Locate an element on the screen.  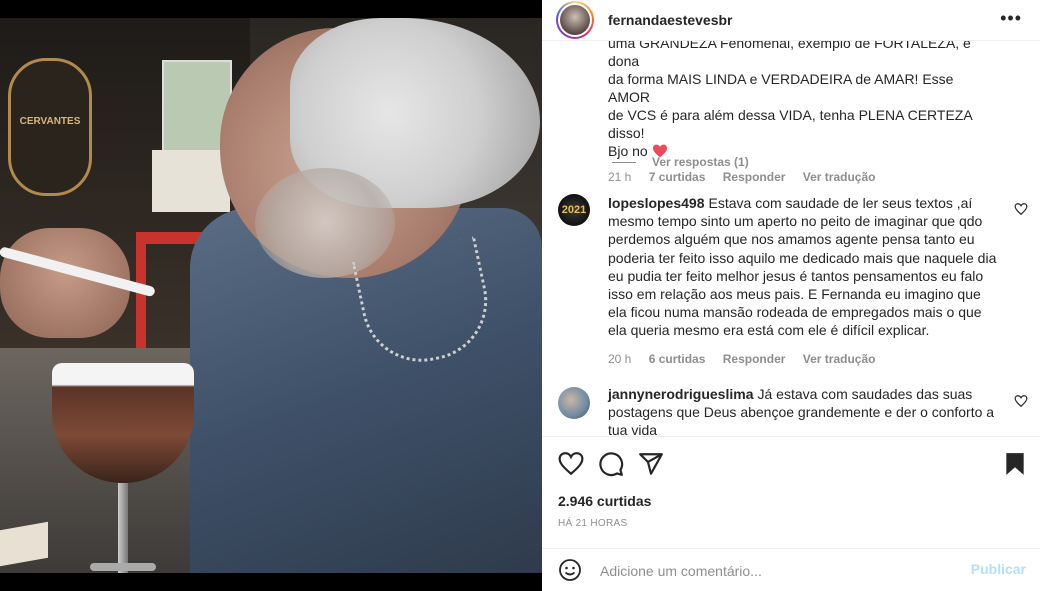
comment-meta: 20 h 6 curtidas Responder Ver tradução is located at coordinates (804, 359).